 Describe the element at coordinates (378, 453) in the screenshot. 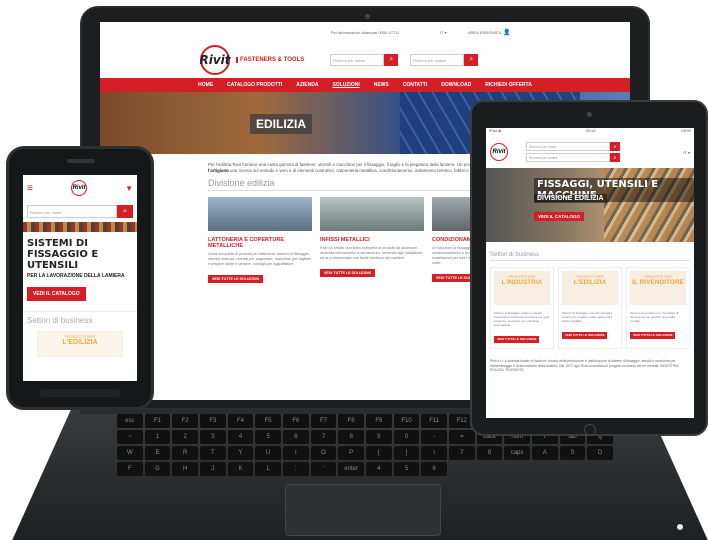

I see `keyboard-key: [` at that location.